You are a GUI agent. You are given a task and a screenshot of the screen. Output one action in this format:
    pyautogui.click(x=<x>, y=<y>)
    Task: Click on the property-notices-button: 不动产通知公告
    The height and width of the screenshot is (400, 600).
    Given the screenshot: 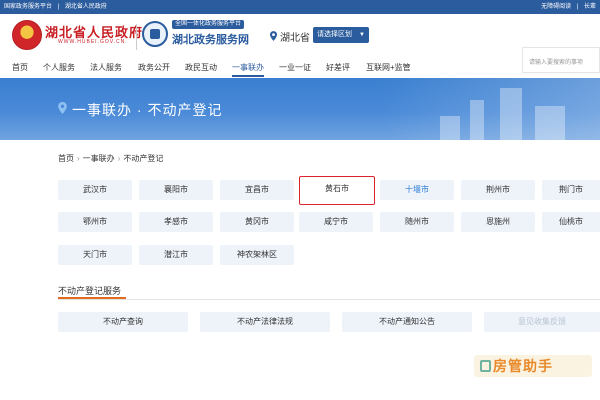 What is the action you would take?
    pyautogui.click(x=407, y=322)
    